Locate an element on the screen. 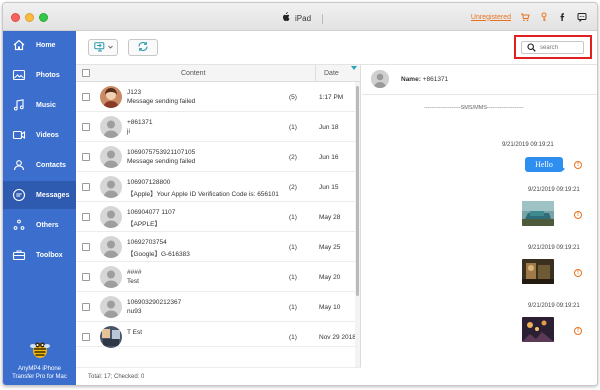 This screenshot has width=600, height=390. home-icon is located at coordinates (19, 45).